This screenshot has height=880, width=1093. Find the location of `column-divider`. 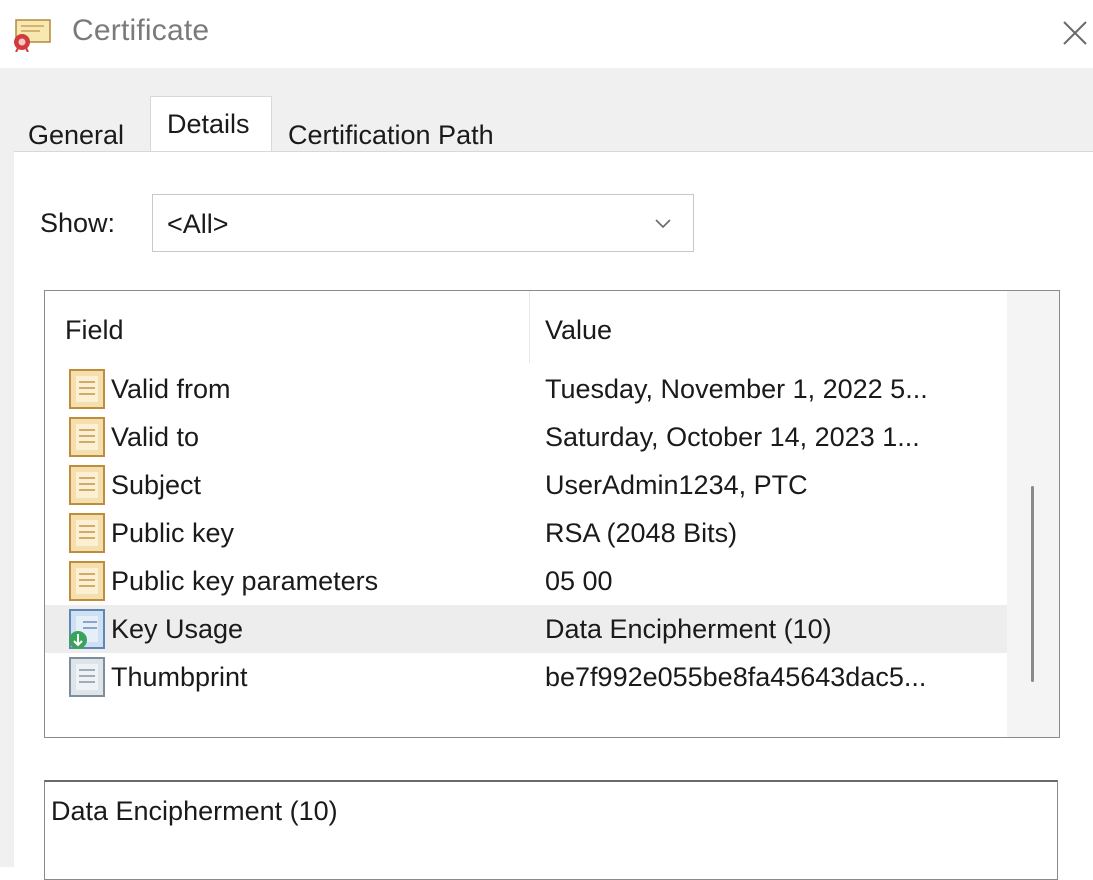

column-divider is located at coordinates (529, 327).